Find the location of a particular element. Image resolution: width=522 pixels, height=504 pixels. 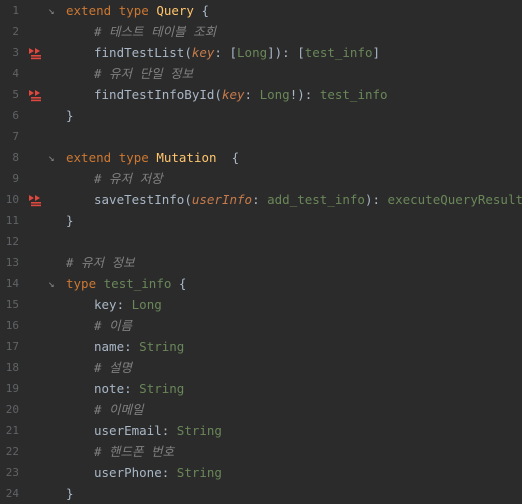

line-number: 3 is located at coordinates (15, 52).